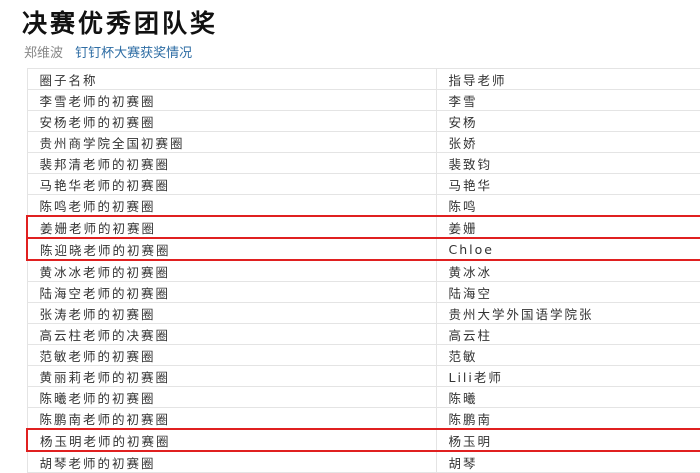 Image resolution: width=700 pixels, height=473 pixels. What do you see at coordinates (231, 440) in the screenshot?
I see `cell-circle-name: 杨玉明老师的初赛圈` at bounding box center [231, 440].